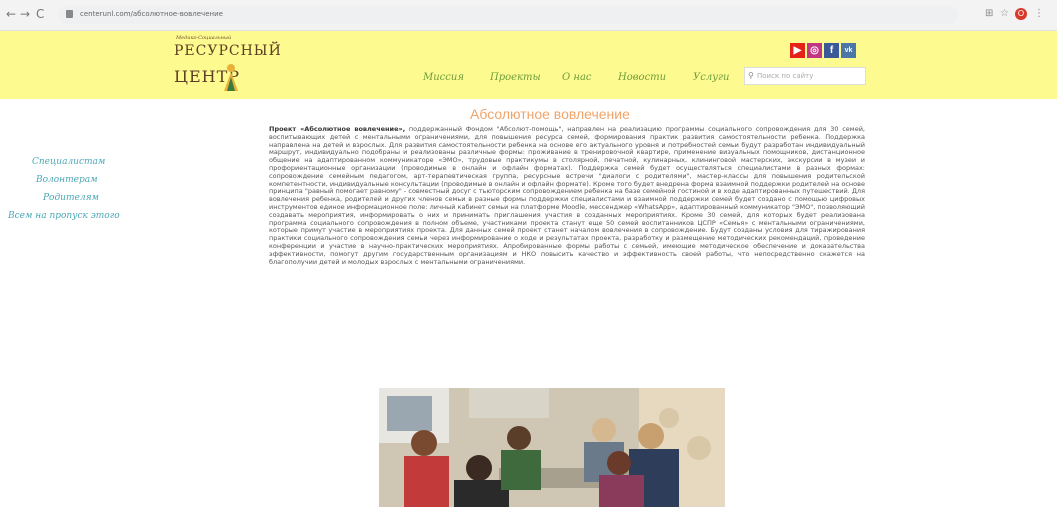  Describe the element at coordinates (848, 50) in the screenshot. I see `vk-icon: vk` at that location.